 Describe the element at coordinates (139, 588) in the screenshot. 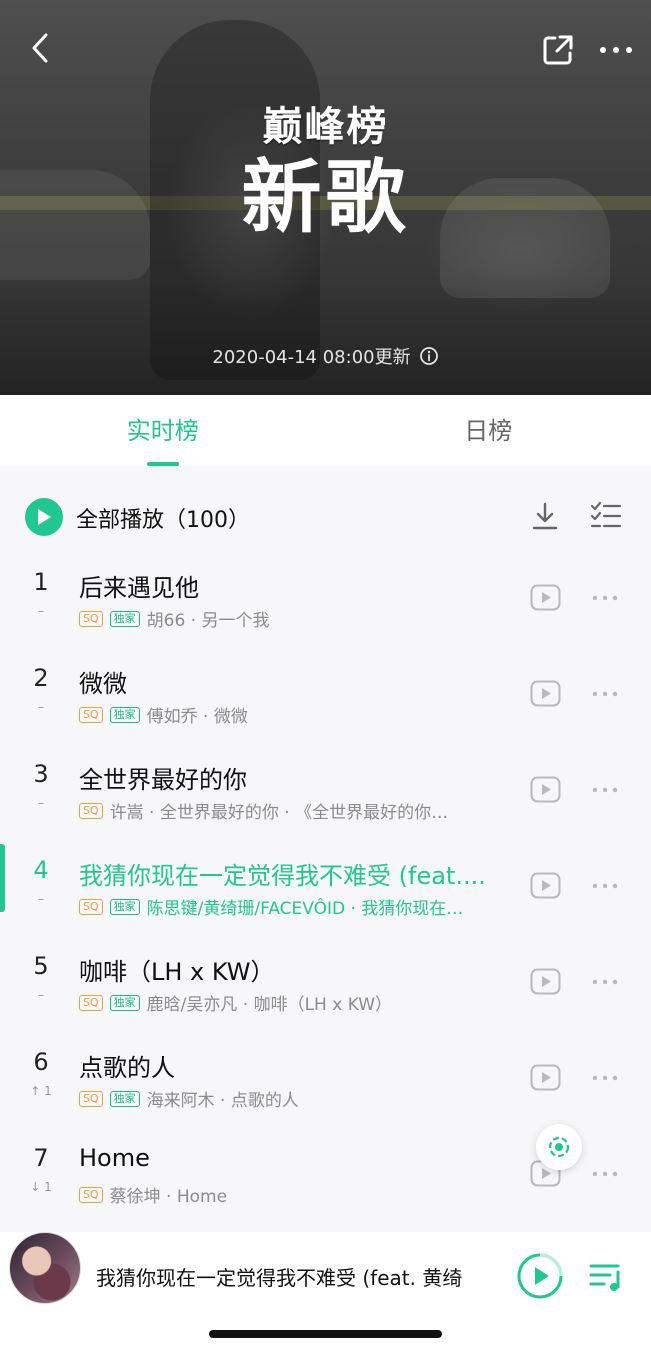

I see `song-title: 后来遇见他` at that location.